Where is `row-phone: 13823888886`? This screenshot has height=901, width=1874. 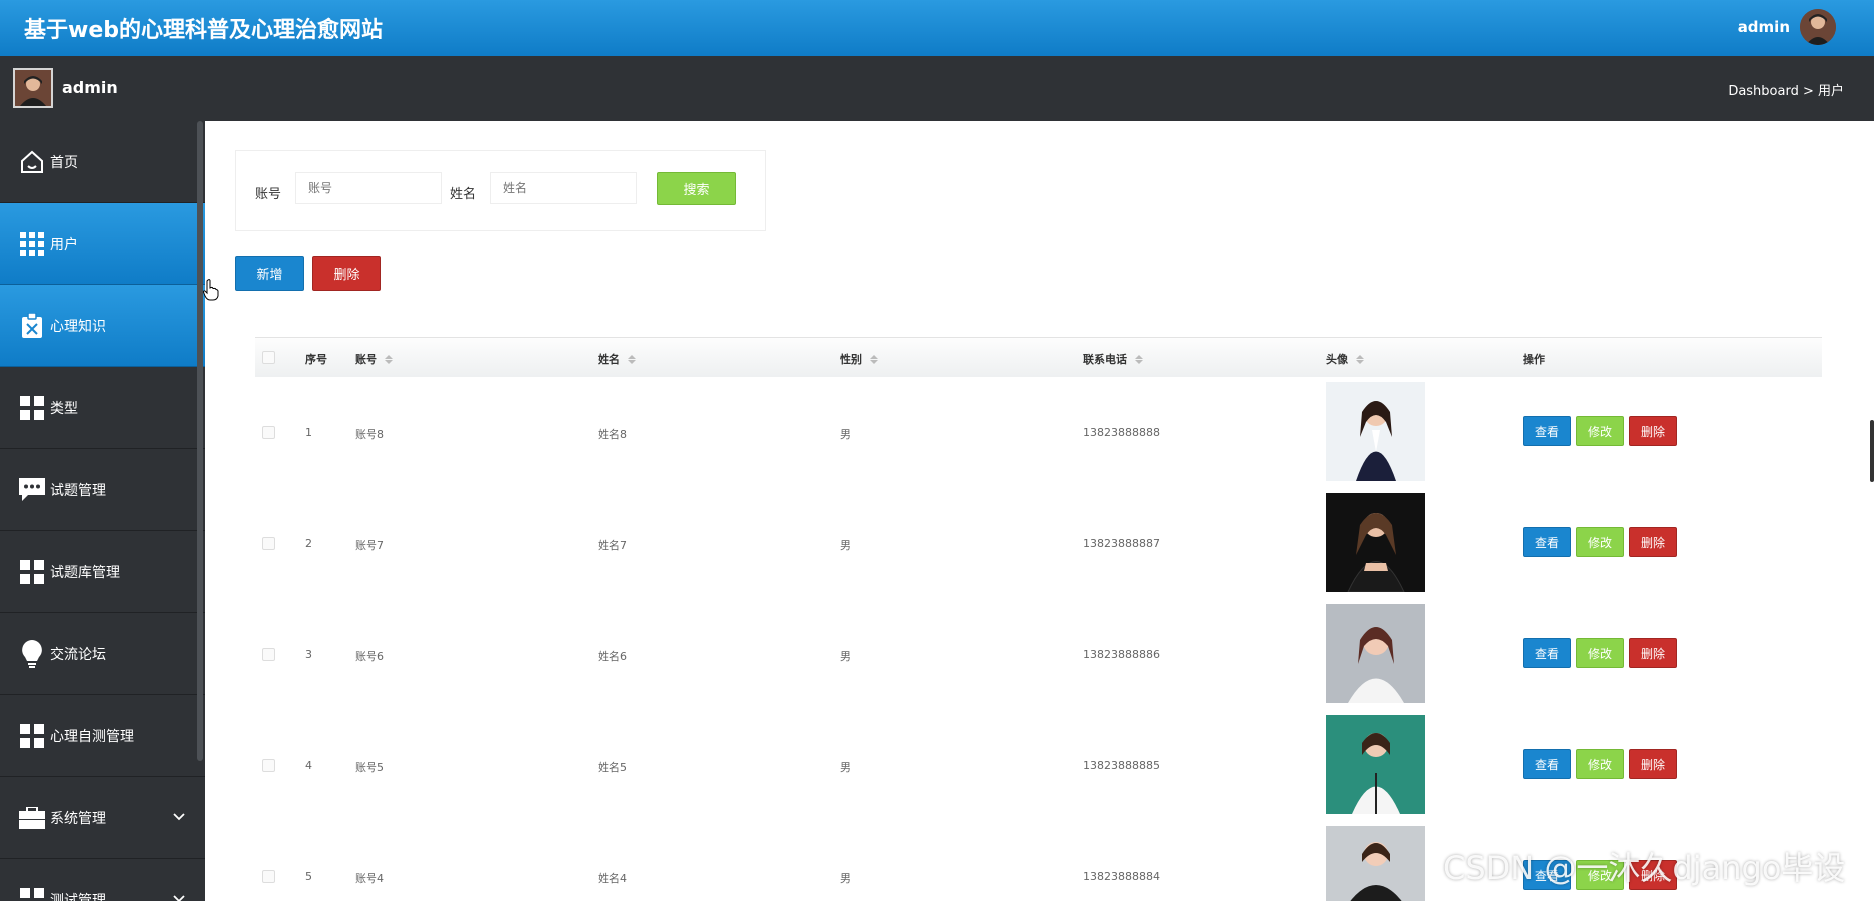
row-phone: 13823888886 is located at coordinates (1121, 654).